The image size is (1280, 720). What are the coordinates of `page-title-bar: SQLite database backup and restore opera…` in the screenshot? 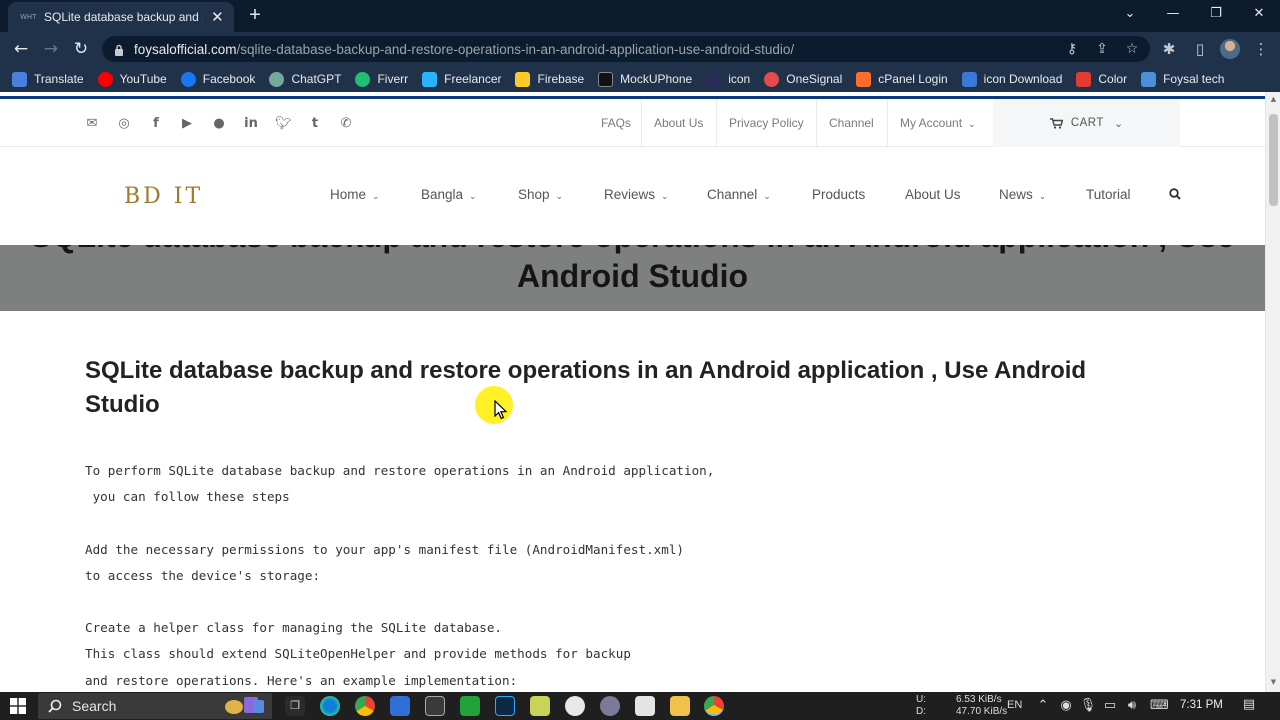 It's located at (632, 278).